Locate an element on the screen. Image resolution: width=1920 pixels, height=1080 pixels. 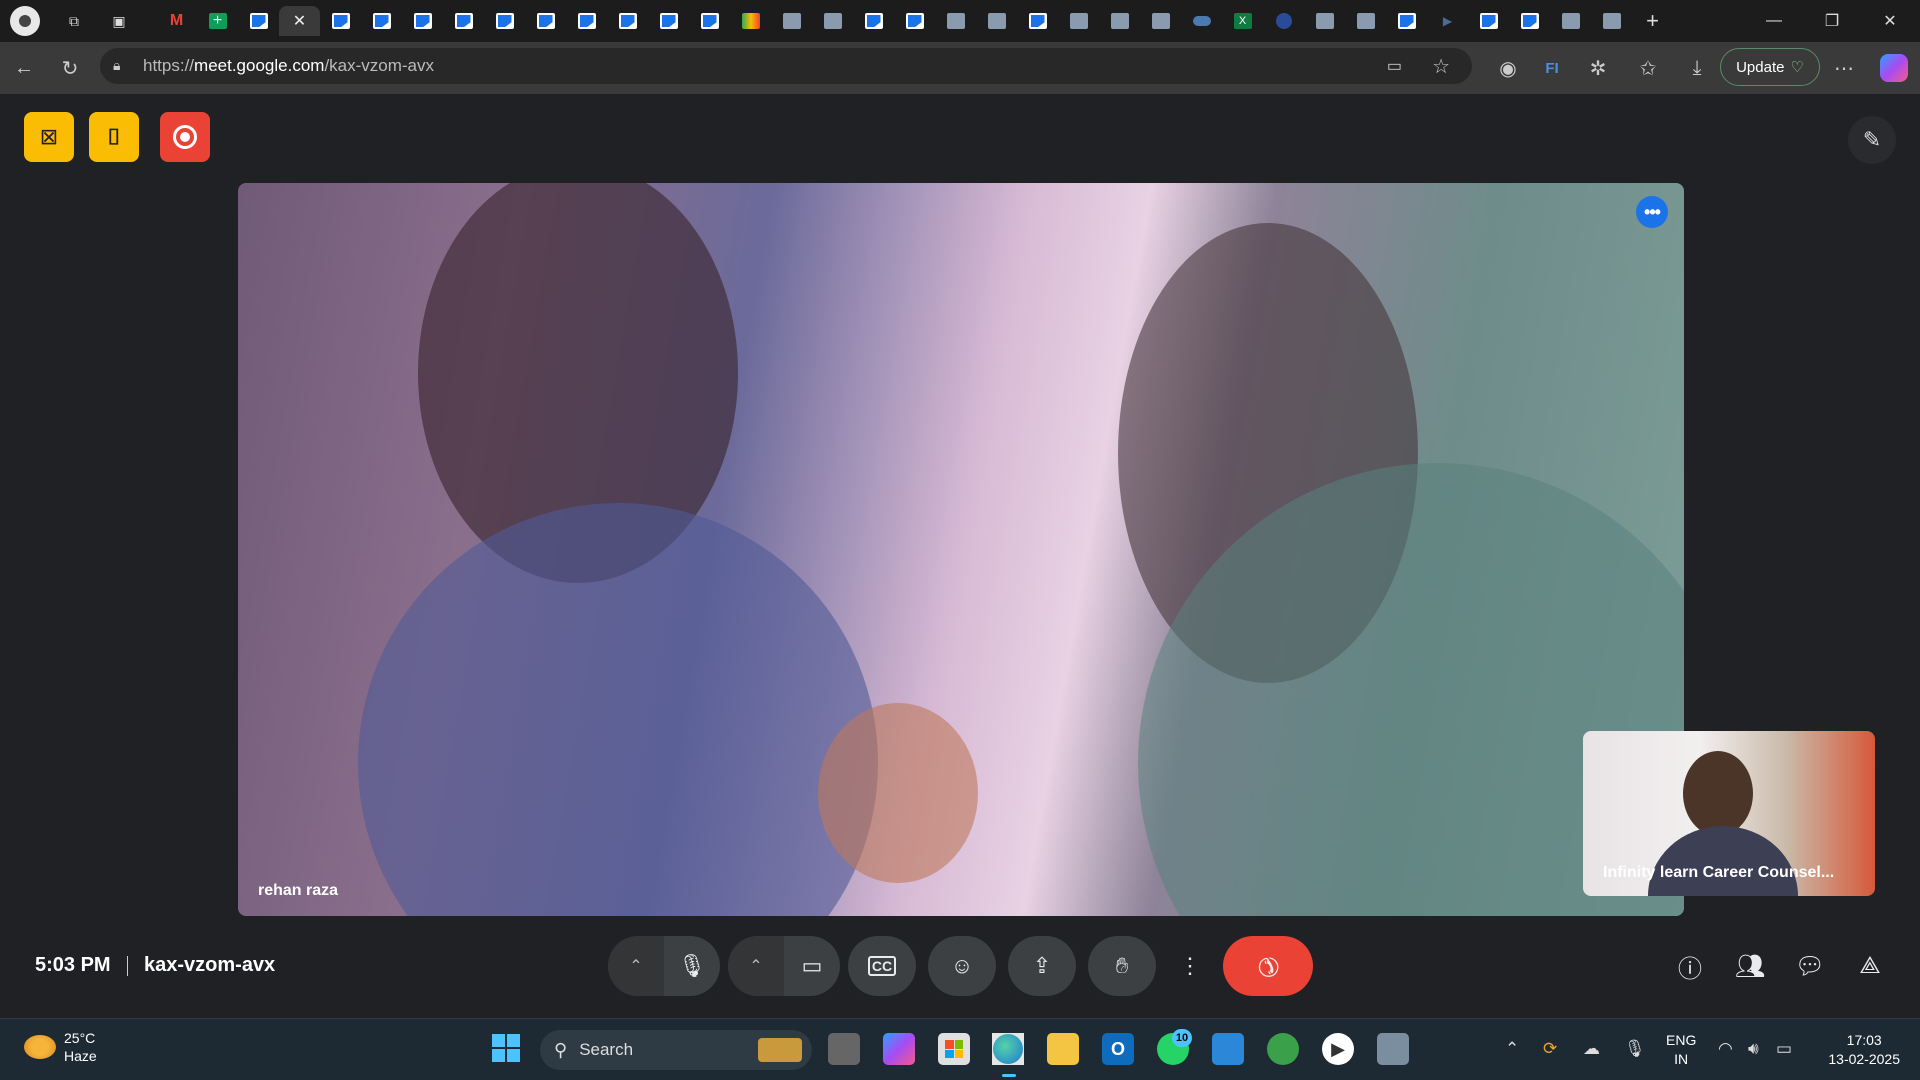
notepad-icon is located at coordinates (1228, 1049).